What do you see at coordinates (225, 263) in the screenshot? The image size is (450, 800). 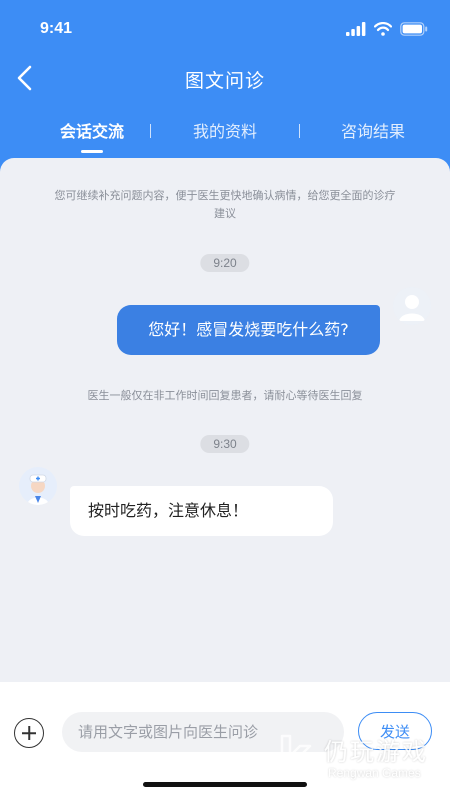 I see `message-time: 9:20` at bounding box center [225, 263].